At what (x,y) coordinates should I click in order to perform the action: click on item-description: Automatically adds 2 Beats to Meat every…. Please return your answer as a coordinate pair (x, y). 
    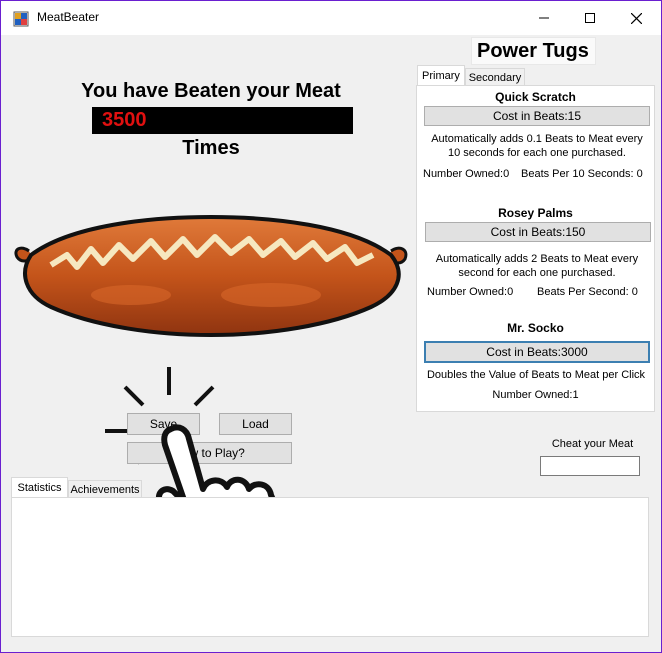
    Looking at the image, I should click on (537, 266).